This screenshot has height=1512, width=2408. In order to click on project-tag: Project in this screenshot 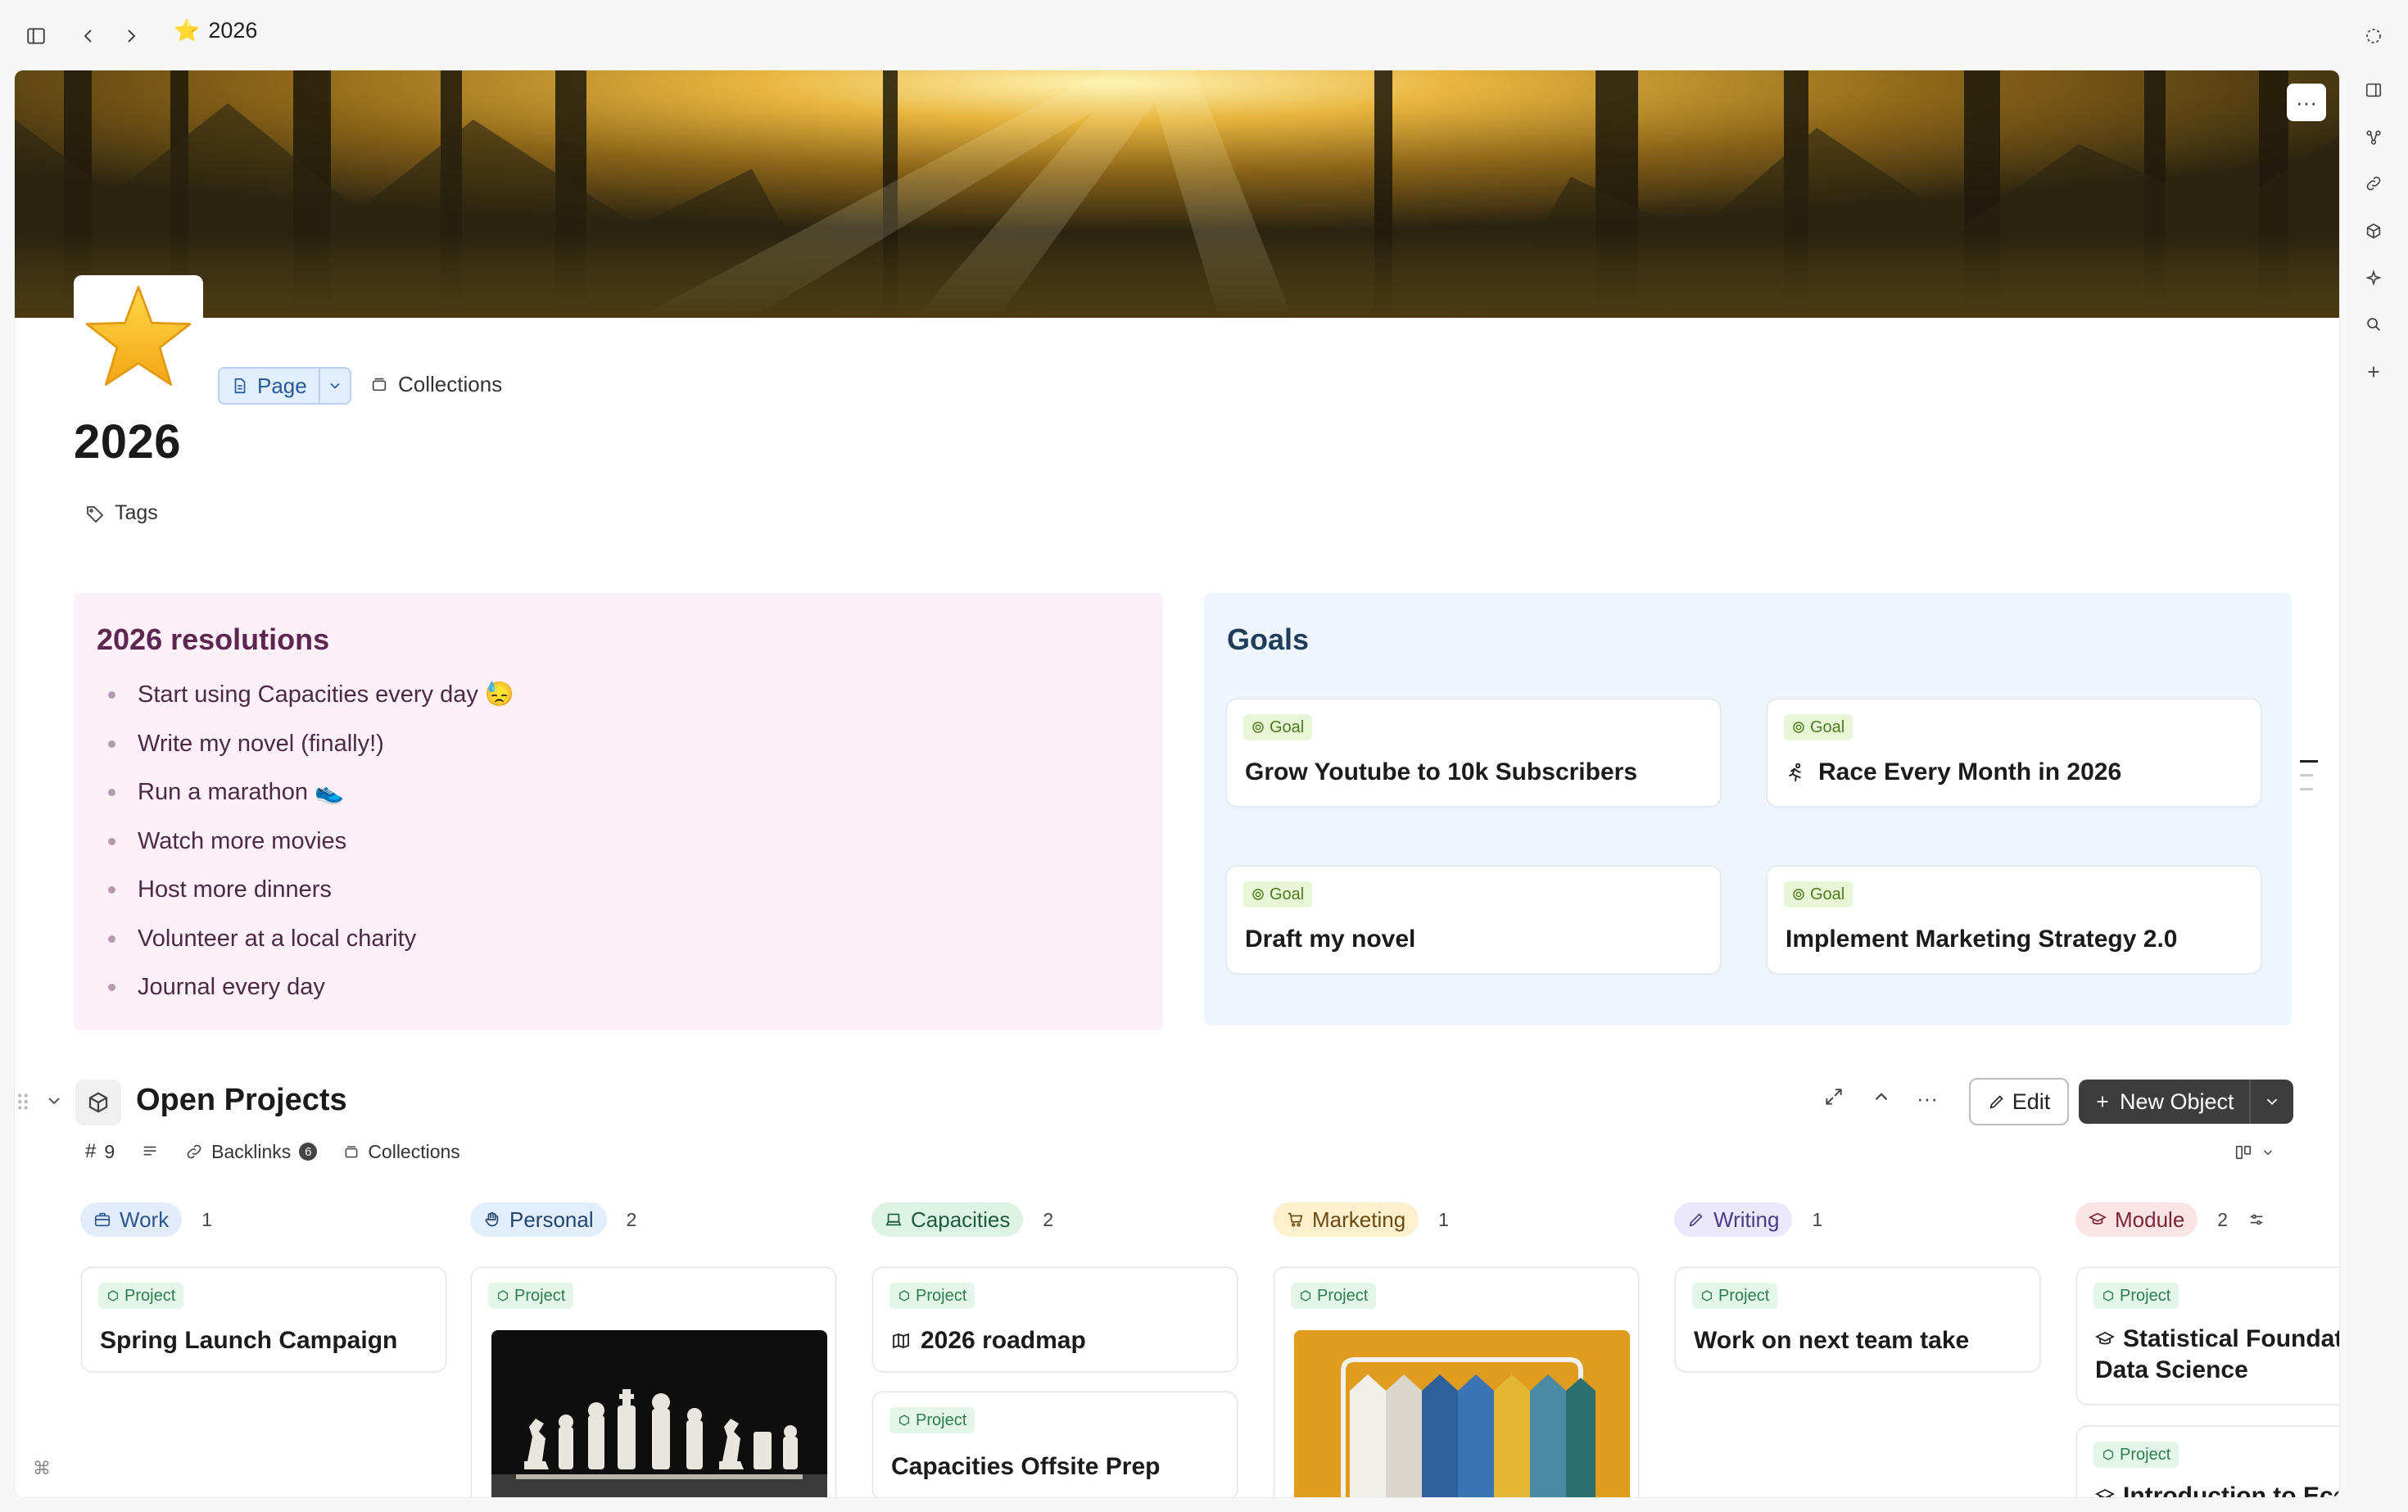, I will do `click(932, 1420)`.